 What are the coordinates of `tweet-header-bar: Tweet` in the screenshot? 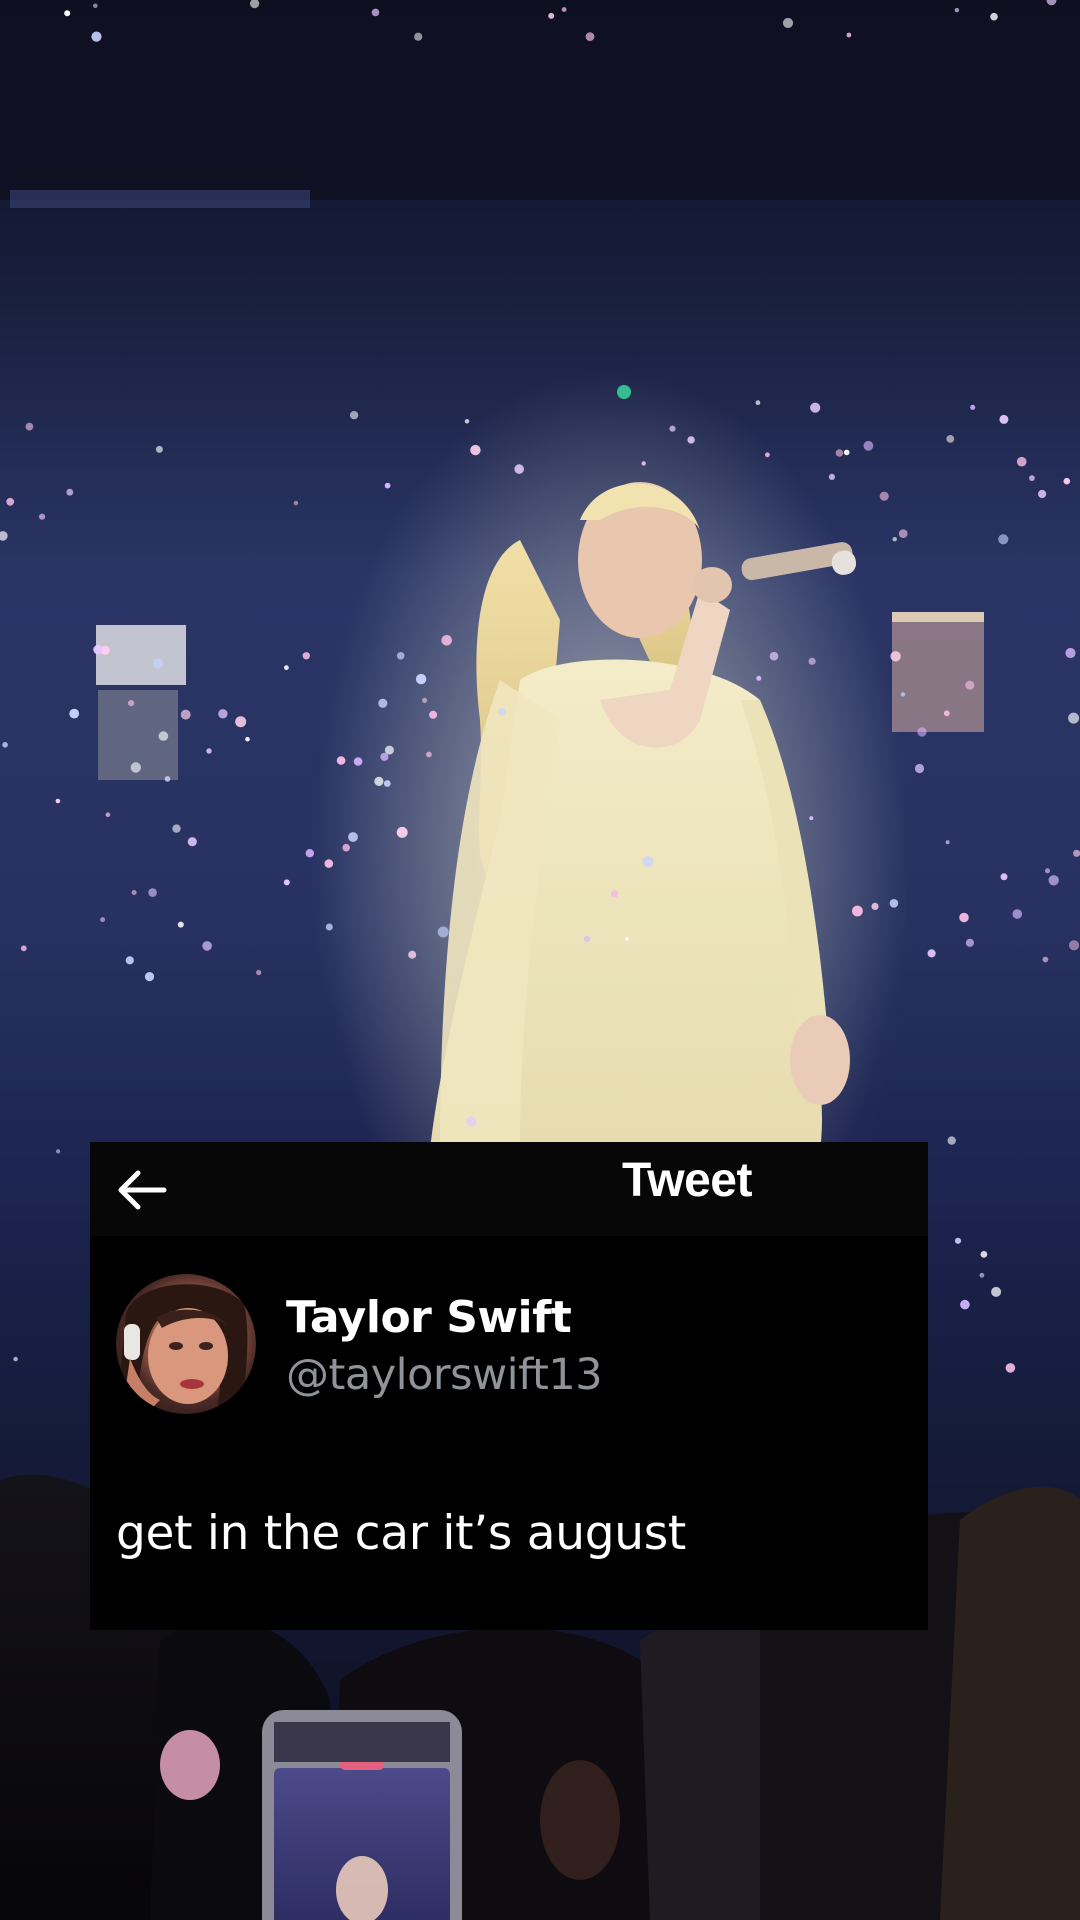 It's located at (509, 1189).